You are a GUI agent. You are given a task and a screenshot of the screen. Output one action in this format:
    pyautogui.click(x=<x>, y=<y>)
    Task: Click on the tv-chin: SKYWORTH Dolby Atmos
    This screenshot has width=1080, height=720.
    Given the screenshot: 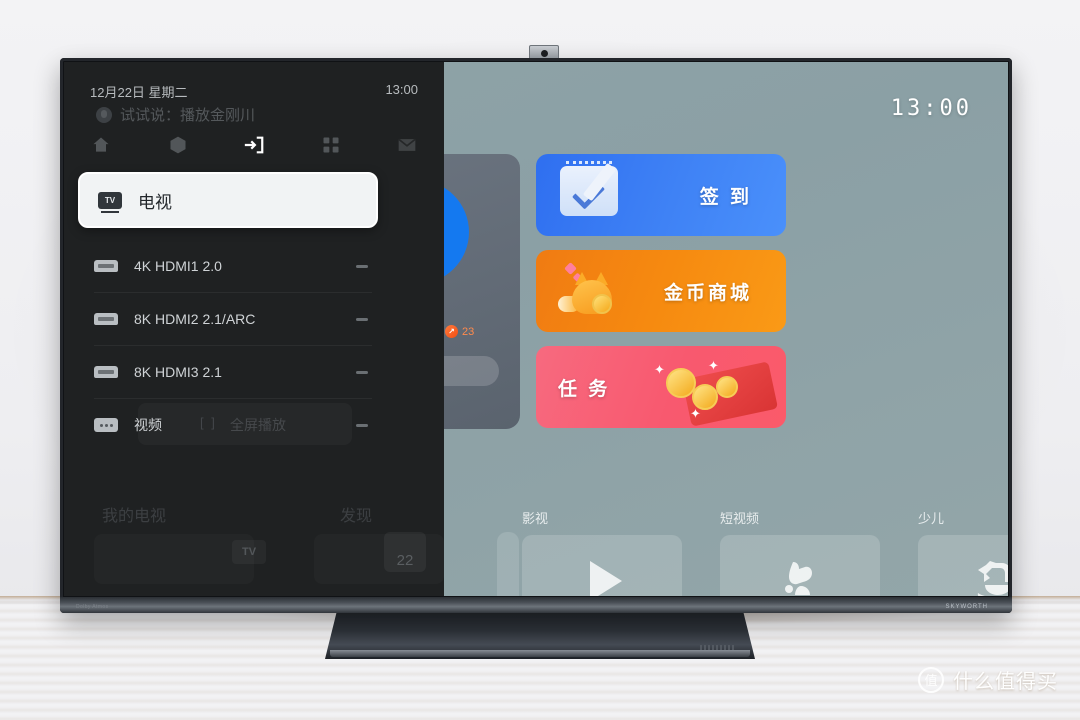 What is the action you would take?
    pyautogui.click(x=536, y=605)
    